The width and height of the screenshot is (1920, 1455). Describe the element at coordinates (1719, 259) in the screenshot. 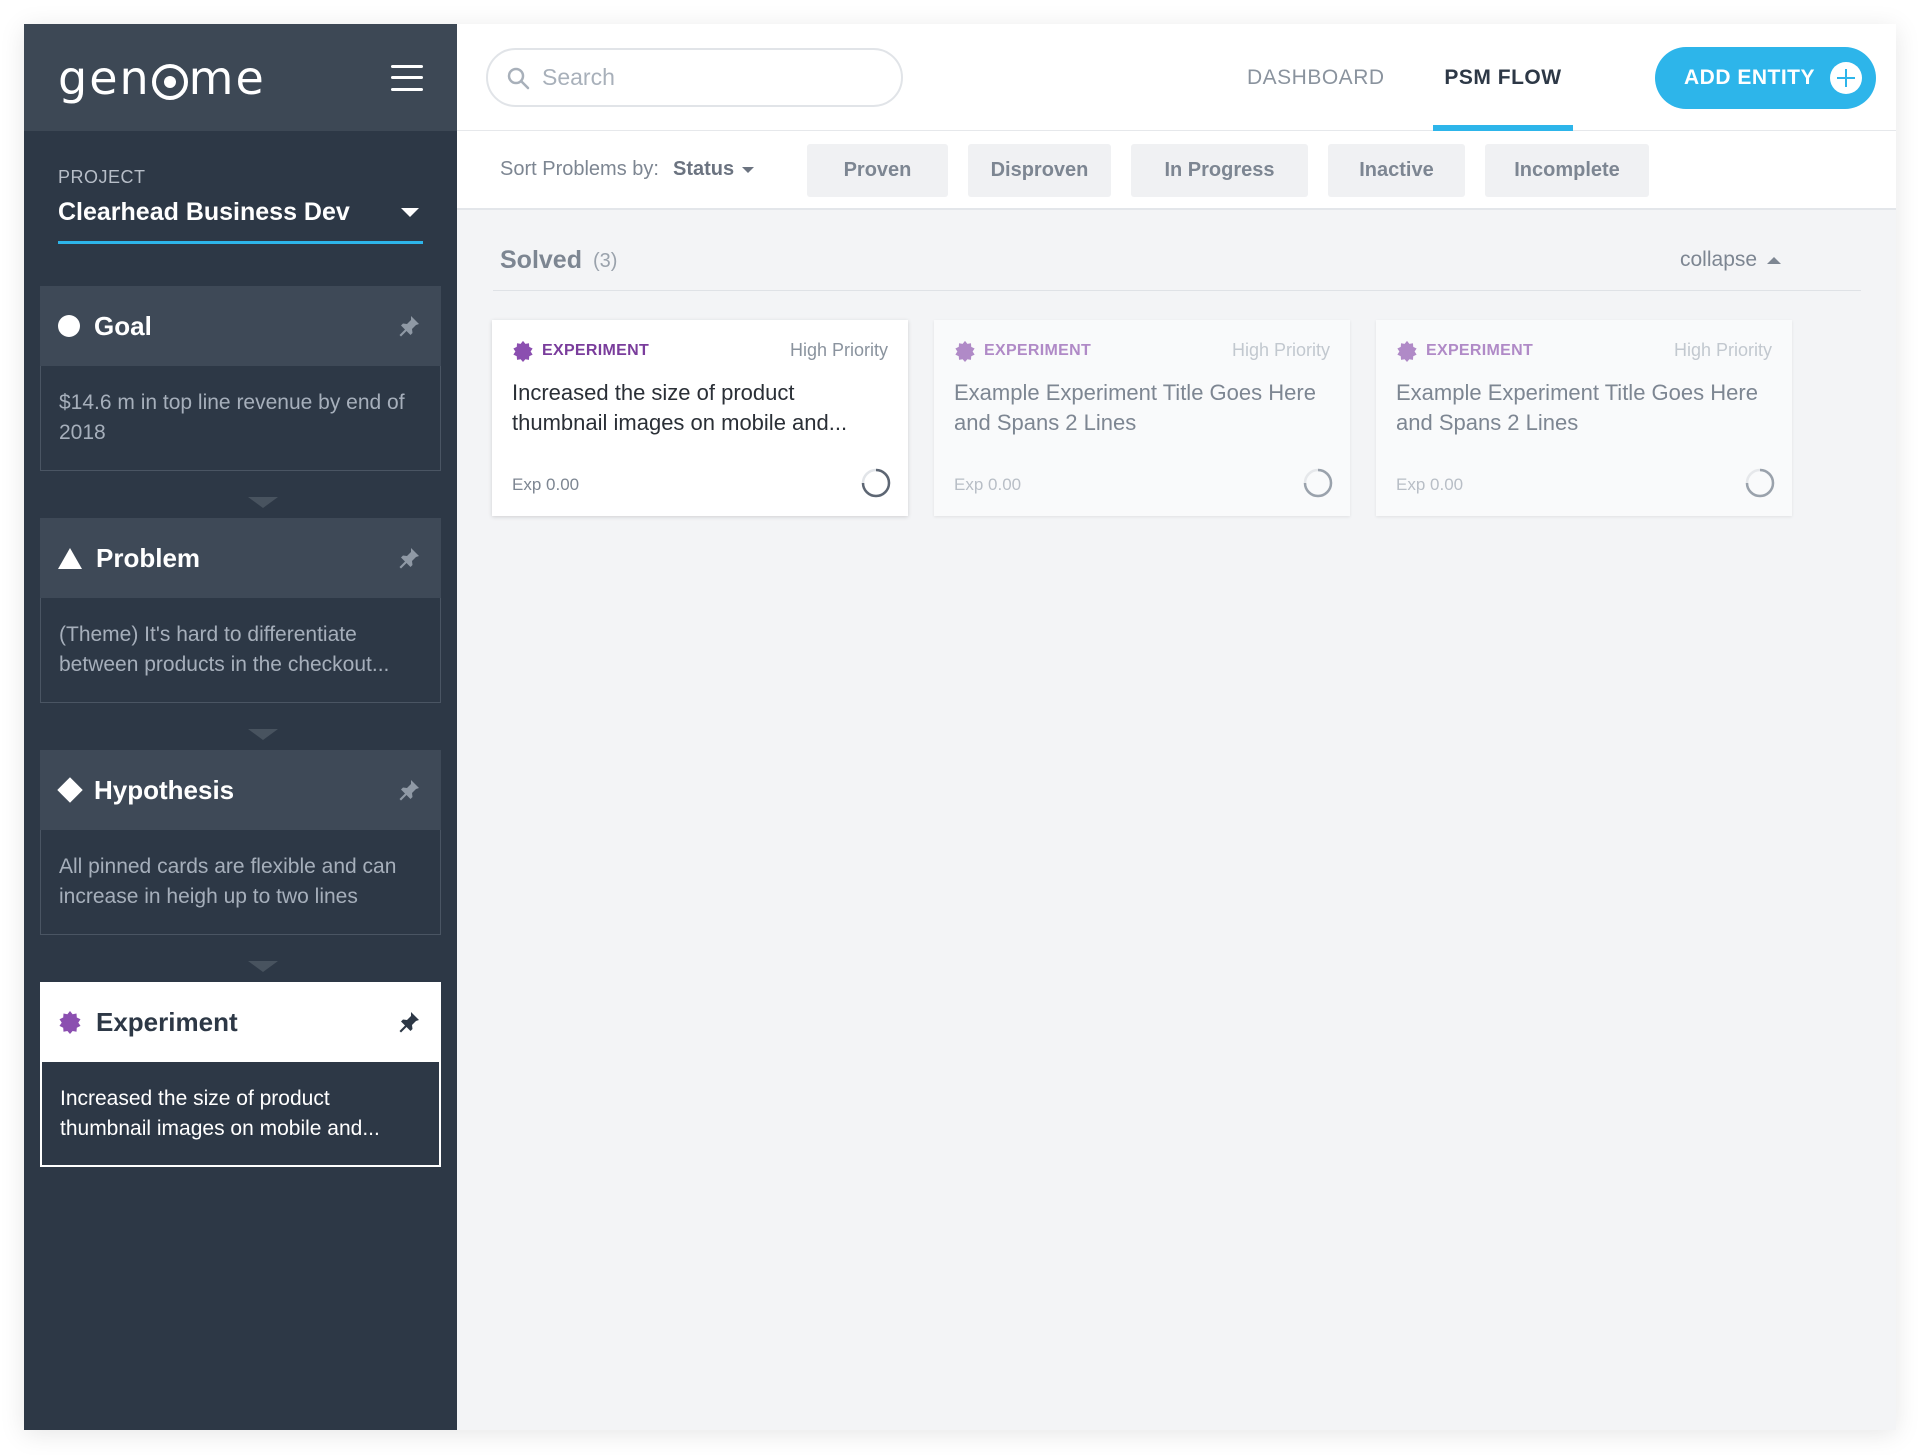

I see `collapse-label: collapse` at that location.